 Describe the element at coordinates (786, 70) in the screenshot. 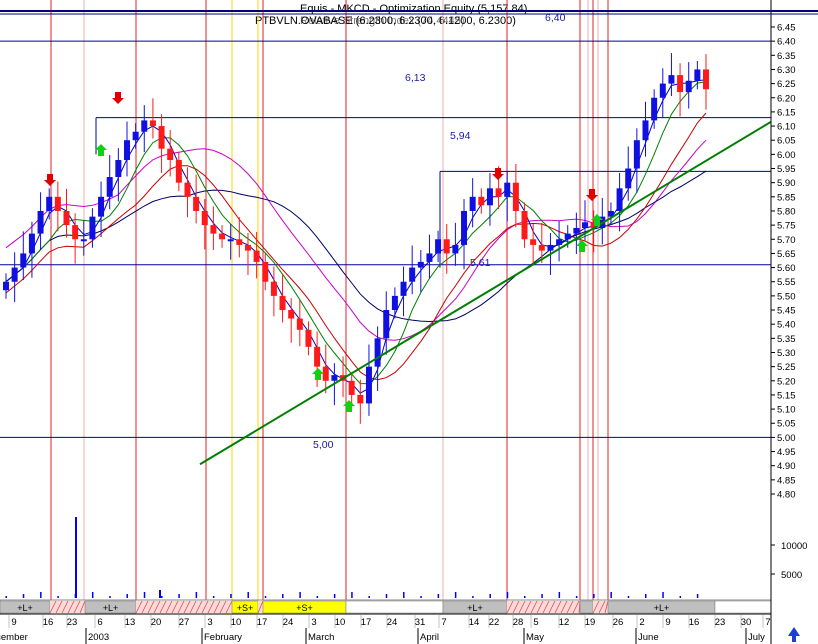

I see `price-tick-label: 6.30` at that location.